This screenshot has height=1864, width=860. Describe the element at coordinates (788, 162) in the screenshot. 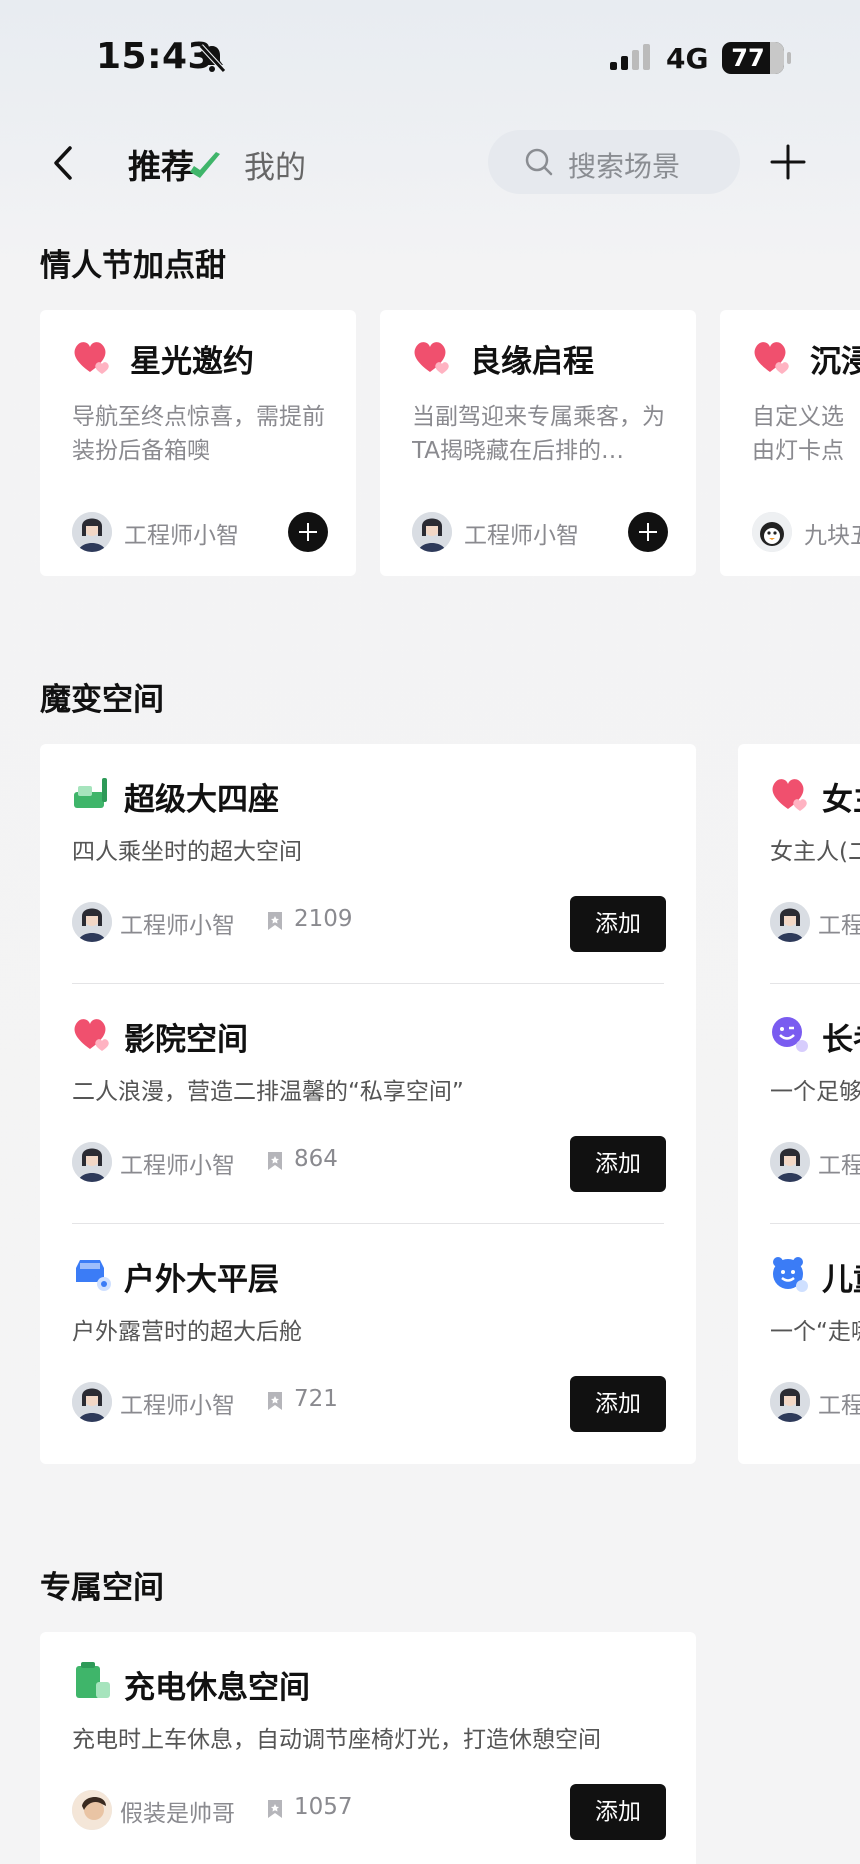

I see `add-icon` at that location.